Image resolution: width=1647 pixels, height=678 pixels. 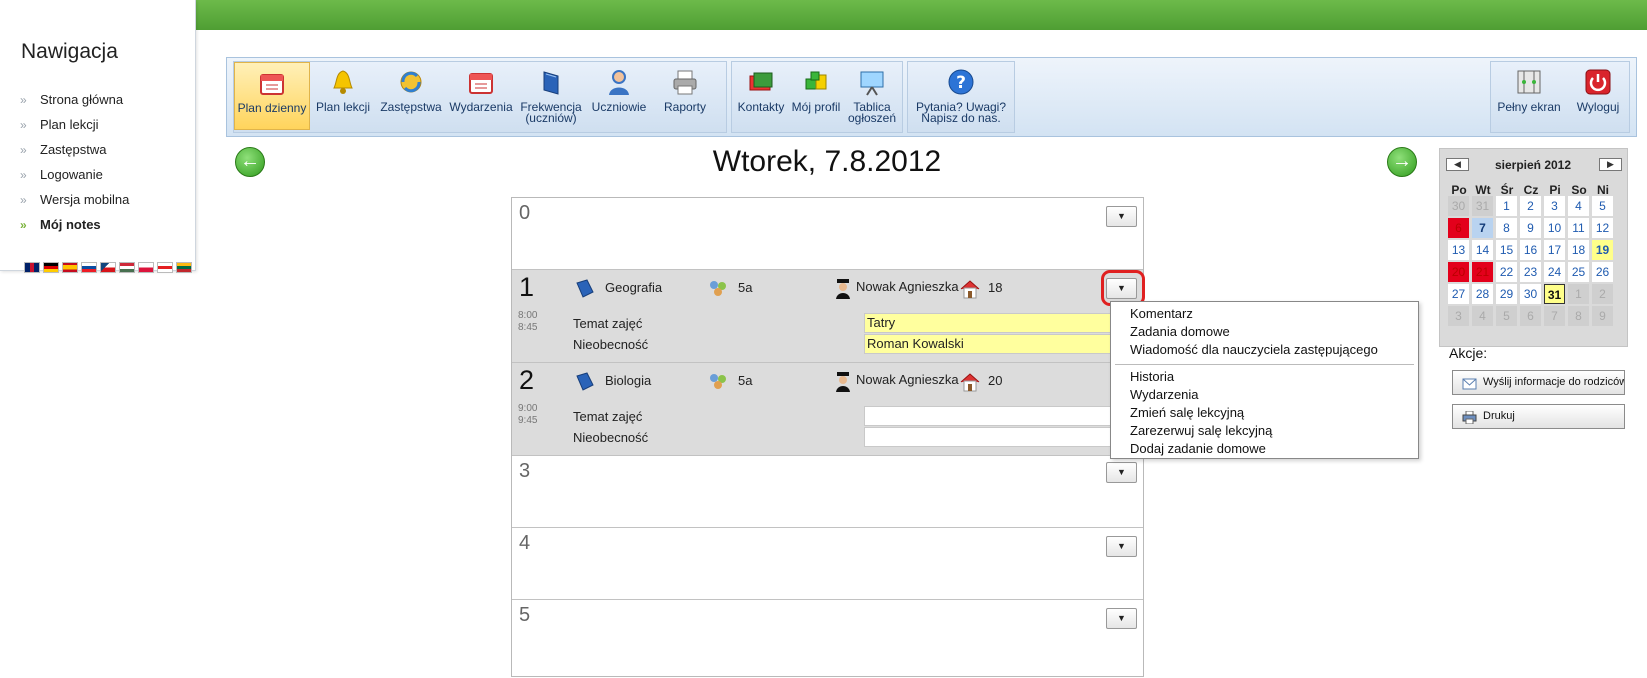 What do you see at coordinates (995, 287) in the screenshot?
I see `room-number: 18` at bounding box center [995, 287].